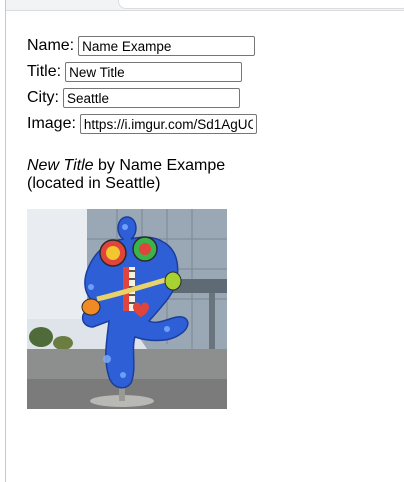  I want to click on name-row: Name:, so click(207, 46).